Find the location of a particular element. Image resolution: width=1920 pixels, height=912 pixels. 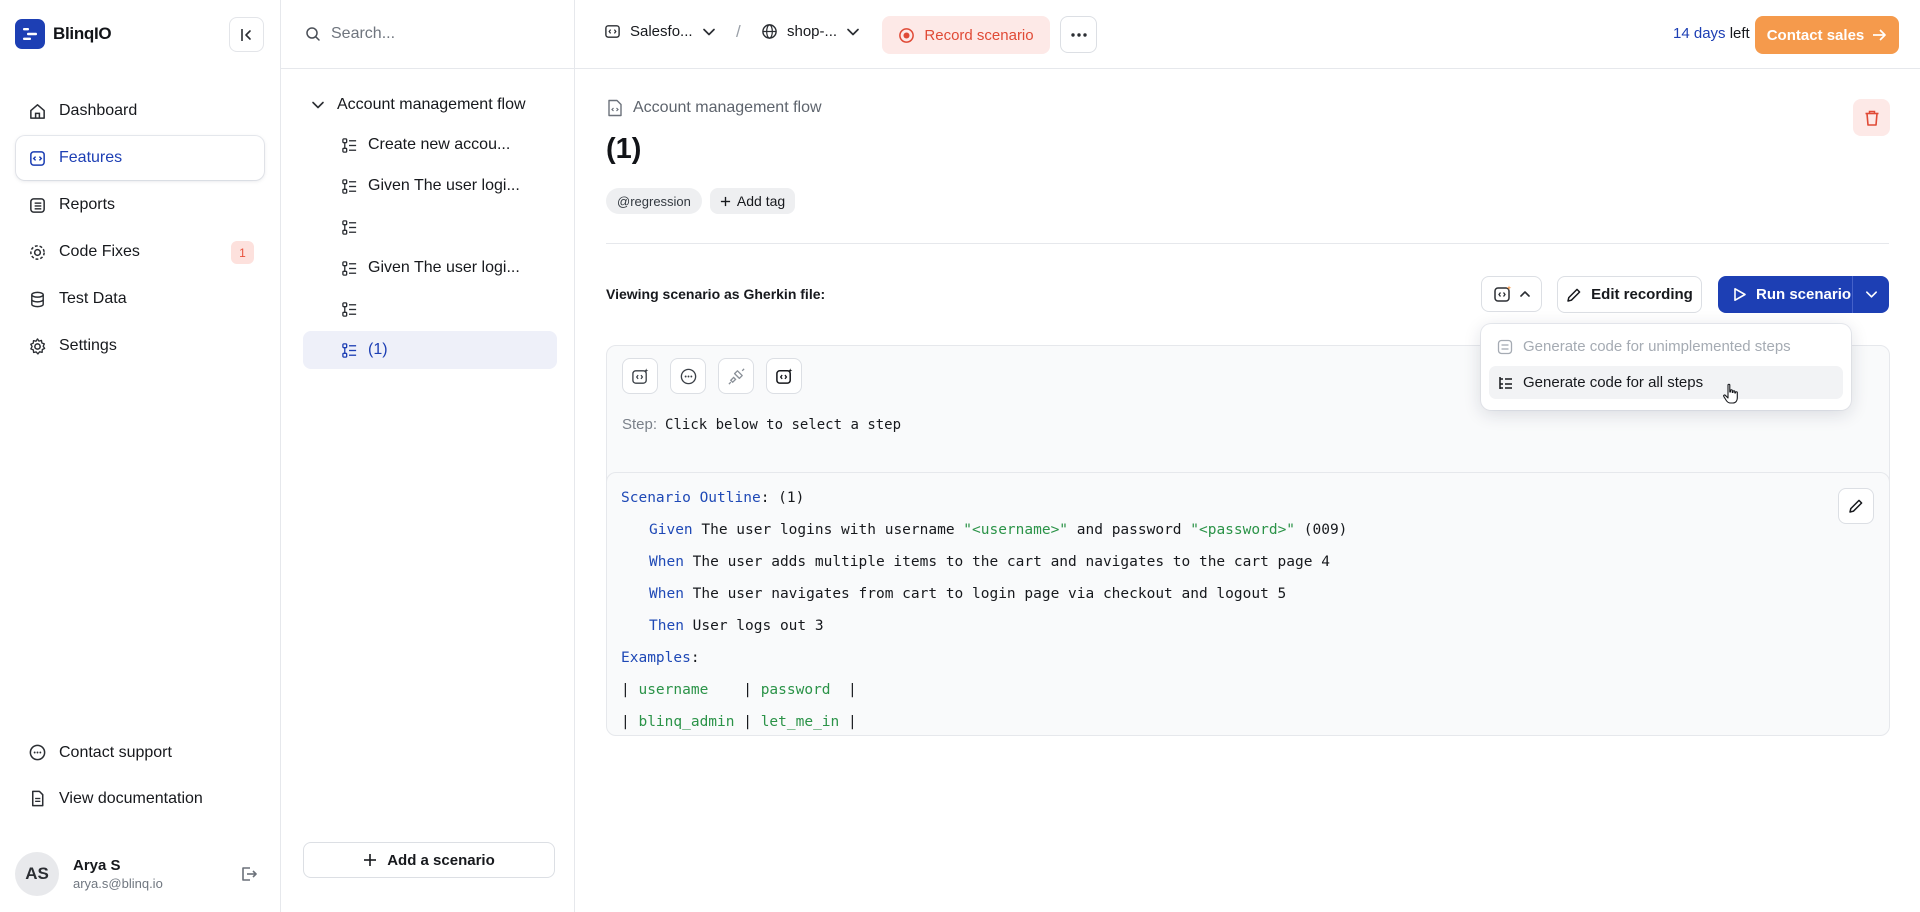

pencil-icon is located at coordinates (1856, 506).